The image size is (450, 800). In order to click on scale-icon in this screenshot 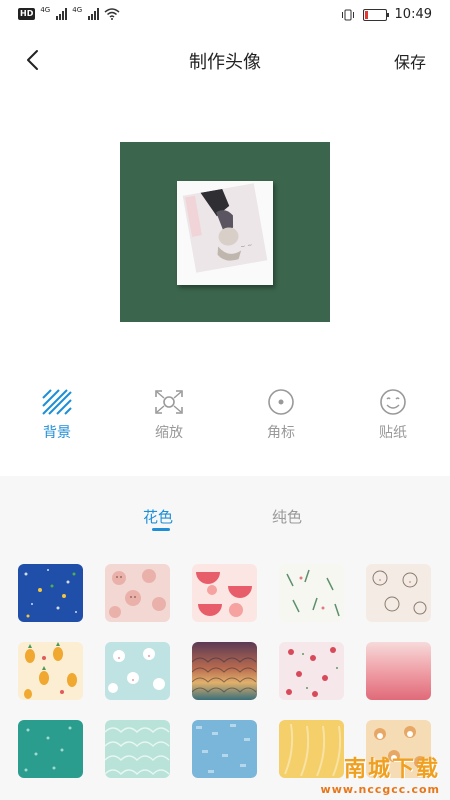, I will do `click(169, 402)`.